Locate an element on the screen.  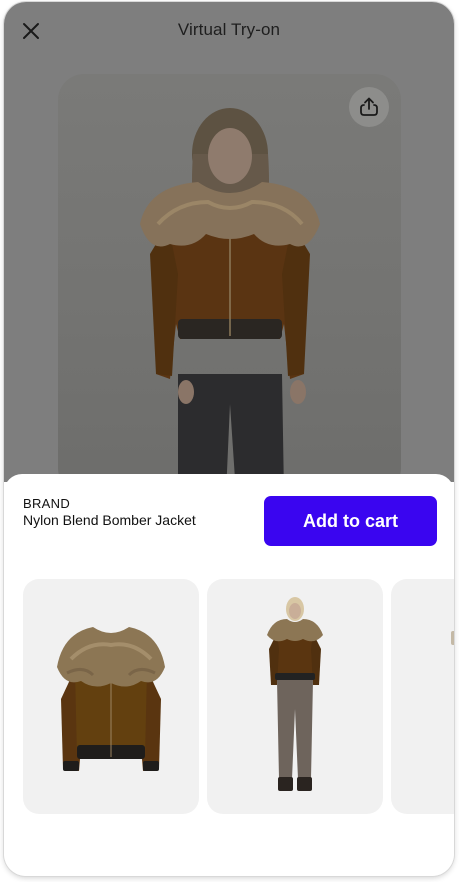
jacket-product-image is located at coordinates (111, 699).